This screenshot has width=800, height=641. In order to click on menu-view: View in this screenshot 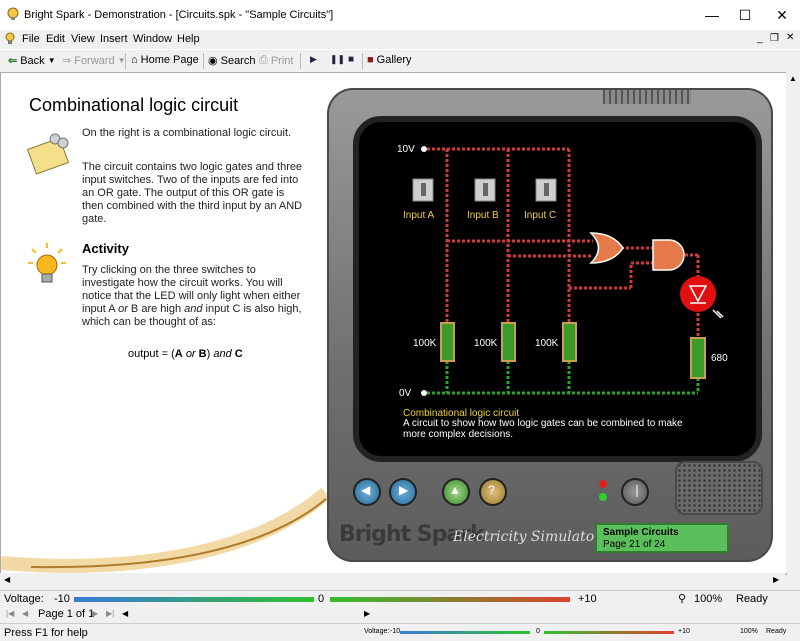, I will do `click(83, 39)`.